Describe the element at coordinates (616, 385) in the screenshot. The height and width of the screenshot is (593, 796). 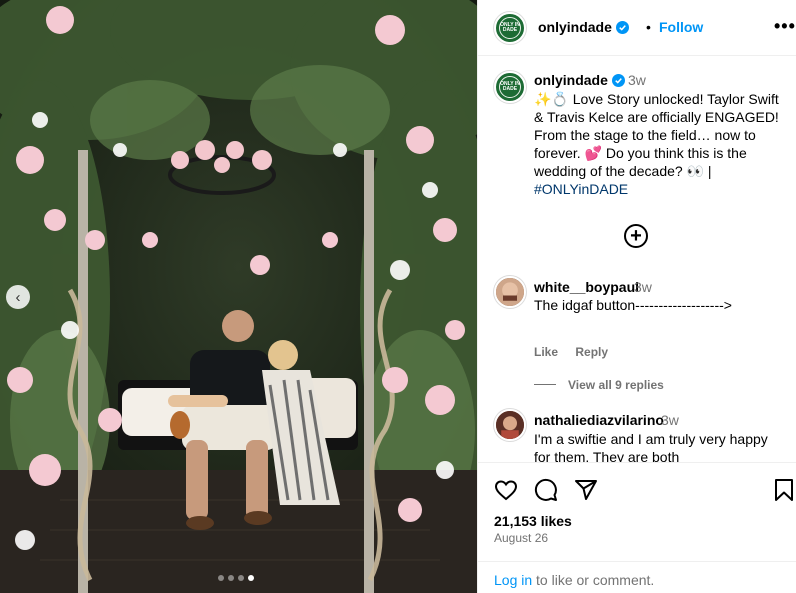
I see `view-replies-label: View all 9 replies` at that location.